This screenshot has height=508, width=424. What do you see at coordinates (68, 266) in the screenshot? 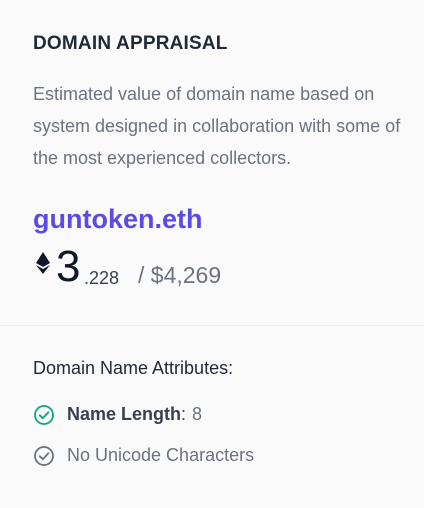
I see `price-eth-integer: 3` at bounding box center [68, 266].